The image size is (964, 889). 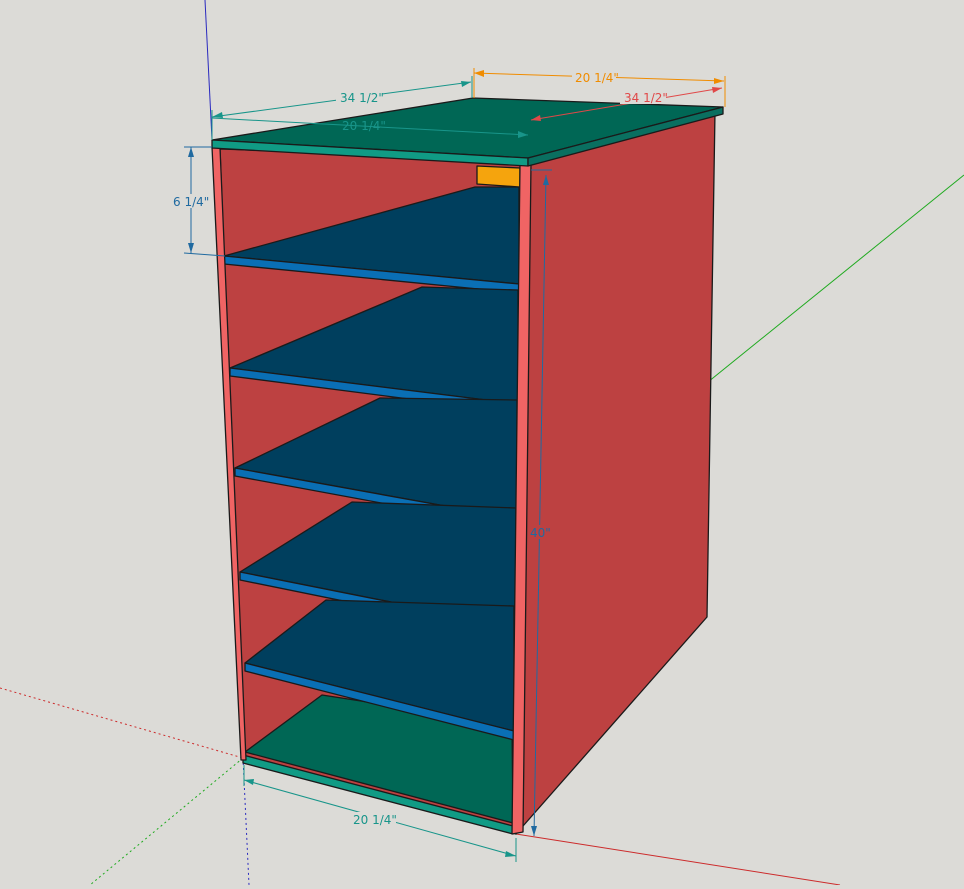 What do you see at coordinates (166, 821) in the screenshot?
I see `axis-green-dotted` at bounding box center [166, 821].